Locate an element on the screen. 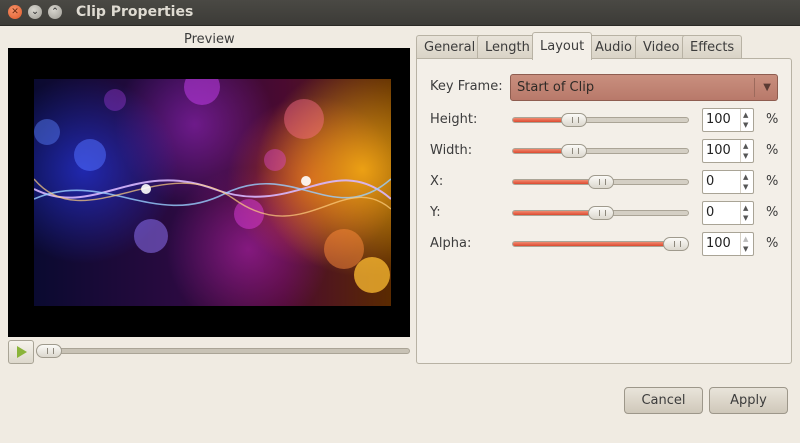 The height and width of the screenshot is (443, 800). play-button is located at coordinates (21, 352).